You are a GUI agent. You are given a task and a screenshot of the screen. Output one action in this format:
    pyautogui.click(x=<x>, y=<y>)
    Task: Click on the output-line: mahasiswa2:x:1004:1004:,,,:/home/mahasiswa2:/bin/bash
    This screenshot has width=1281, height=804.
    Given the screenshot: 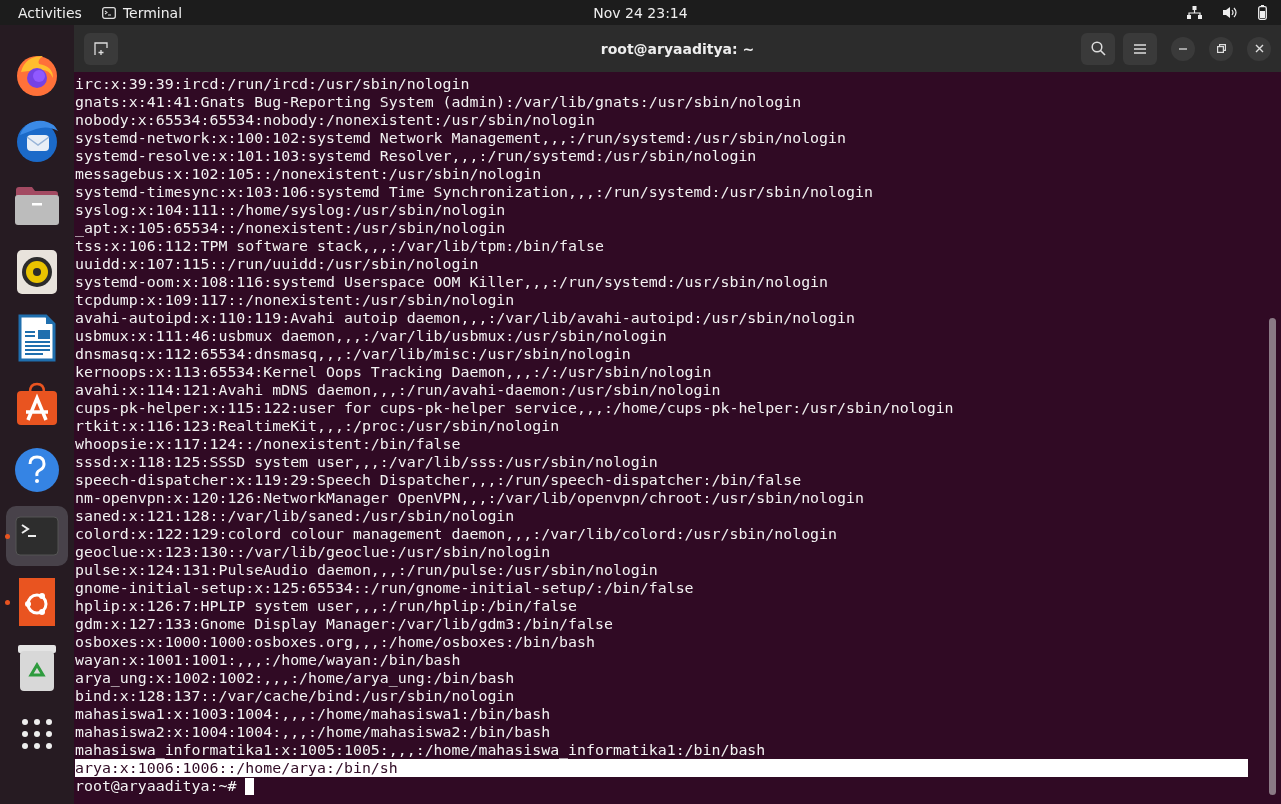 What is the action you would take?
    pyautogui.click(x=313, y=732)
    